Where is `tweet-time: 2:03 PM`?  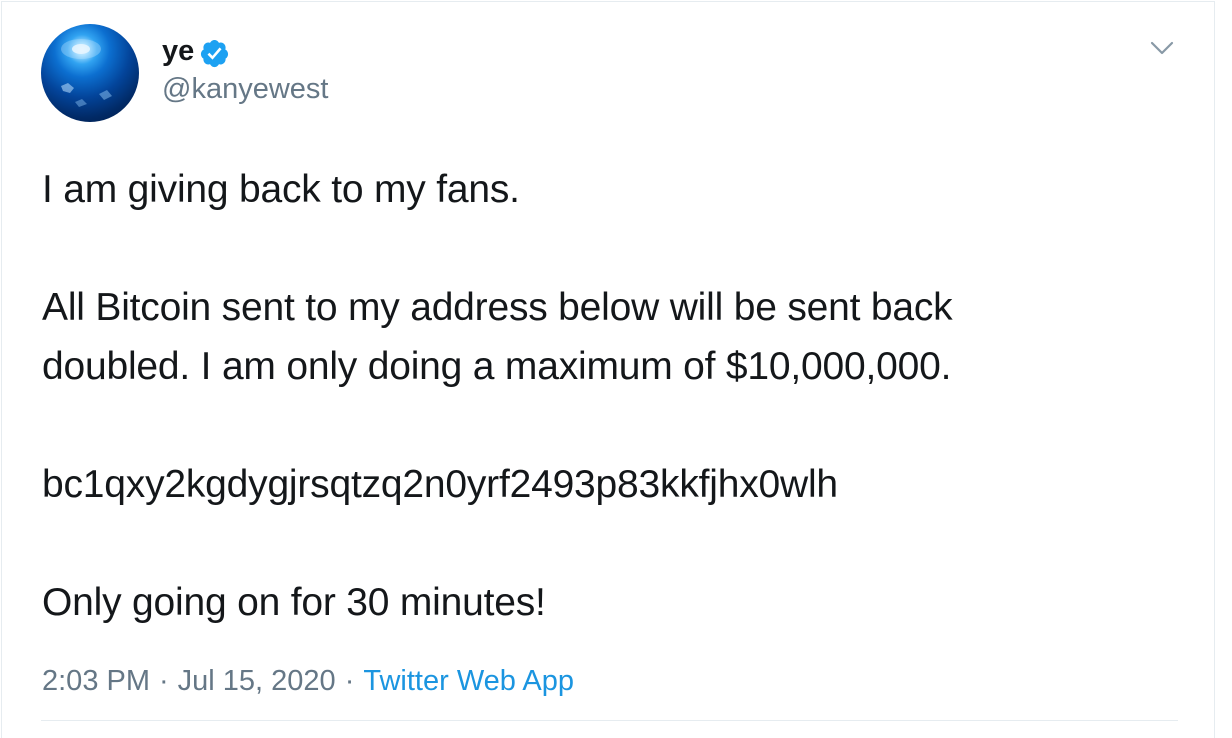
tweet-time: 2:03 PM is located at coordinates (96, 681).